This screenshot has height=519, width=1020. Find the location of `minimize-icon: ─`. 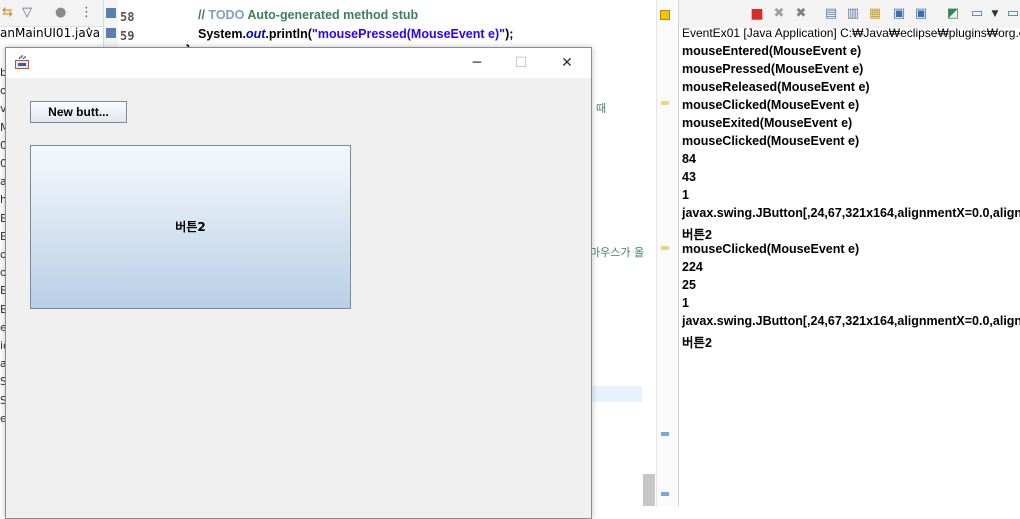

minimize-icon: ─ is located at coordinates (477, 63).